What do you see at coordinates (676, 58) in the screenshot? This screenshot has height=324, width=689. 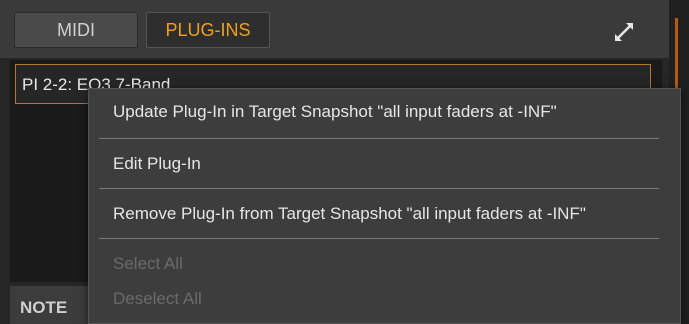 I see `right-edge-accent` at bounding box center [676, 58].